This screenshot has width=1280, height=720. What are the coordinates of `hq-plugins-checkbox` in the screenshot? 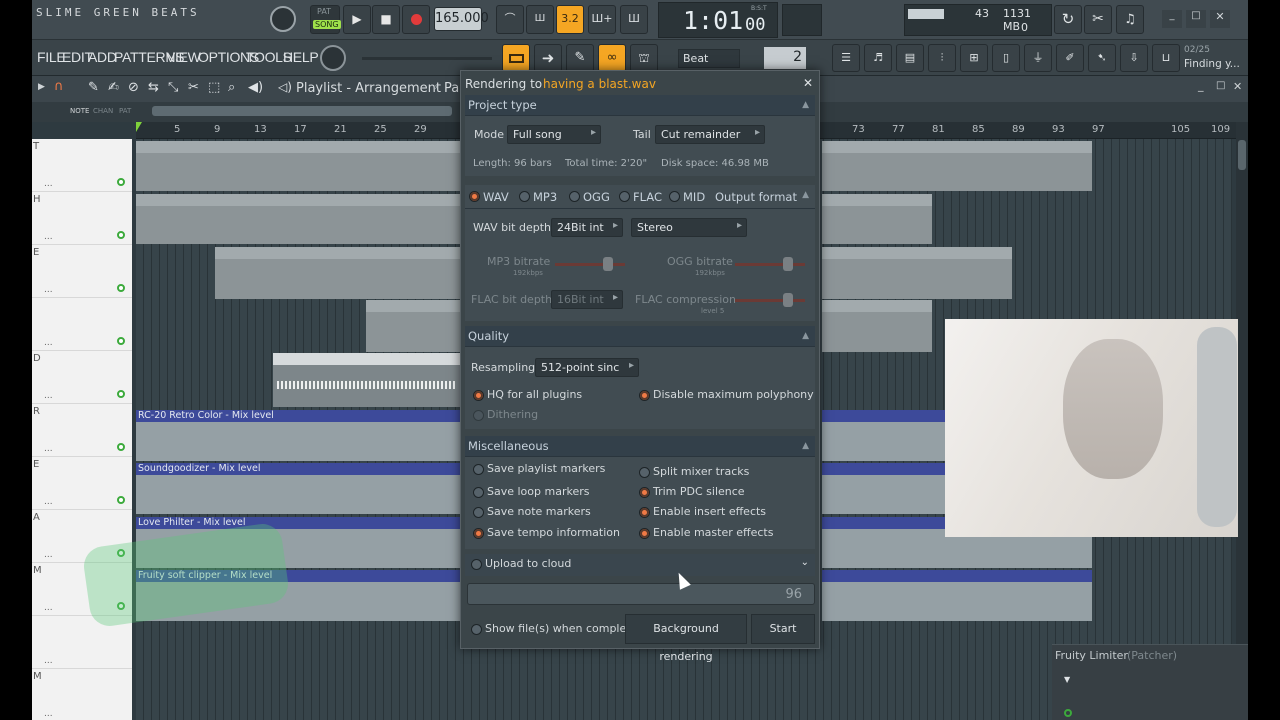 It's located at (478, 395).